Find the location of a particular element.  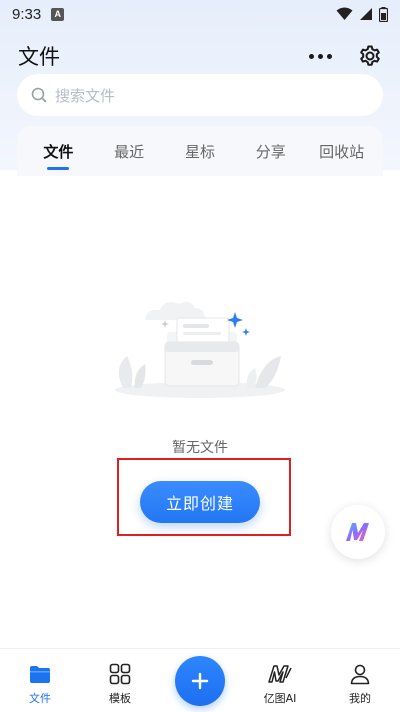

page-title: 文件 is located at coordinates (39, 57).